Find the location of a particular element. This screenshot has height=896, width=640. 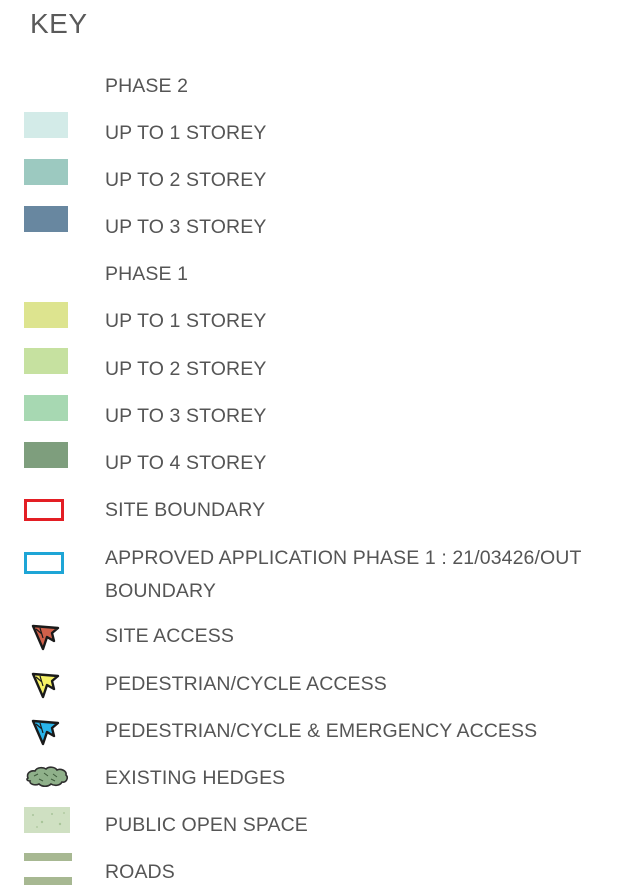

legend-label: ROADS is located at coordinates (140, 872).